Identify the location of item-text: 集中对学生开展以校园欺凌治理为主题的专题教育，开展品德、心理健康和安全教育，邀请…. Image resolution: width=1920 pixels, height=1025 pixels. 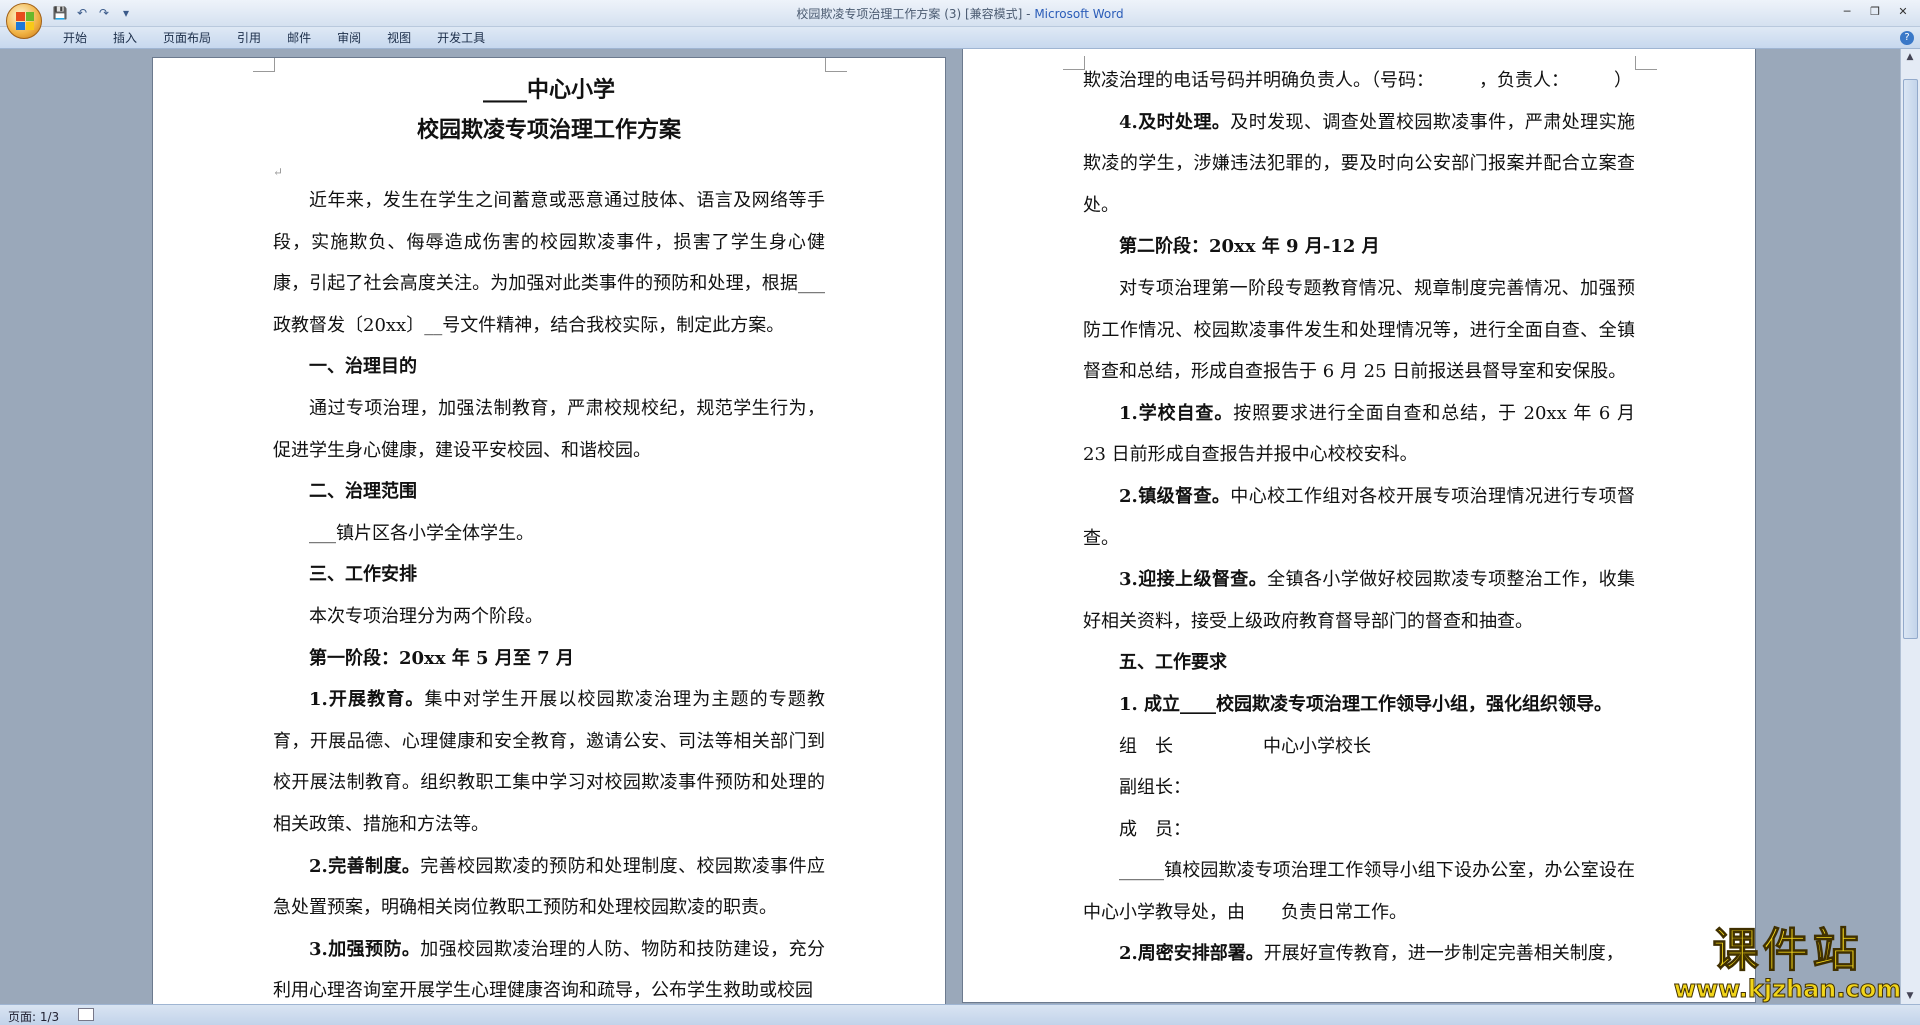
(549, 762).